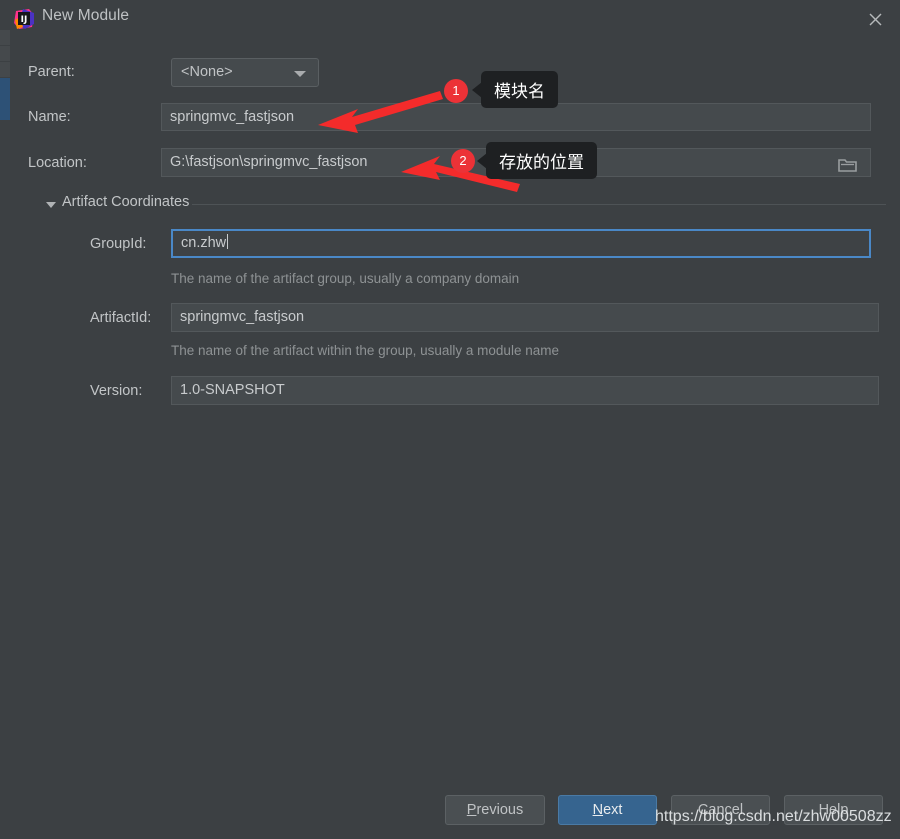 The width and height of the screenshot is (900, 839). What do you see at coordinates (49, 117) in the screenshot?
I see `name-label: Name:` at bounding box center [49, 117].